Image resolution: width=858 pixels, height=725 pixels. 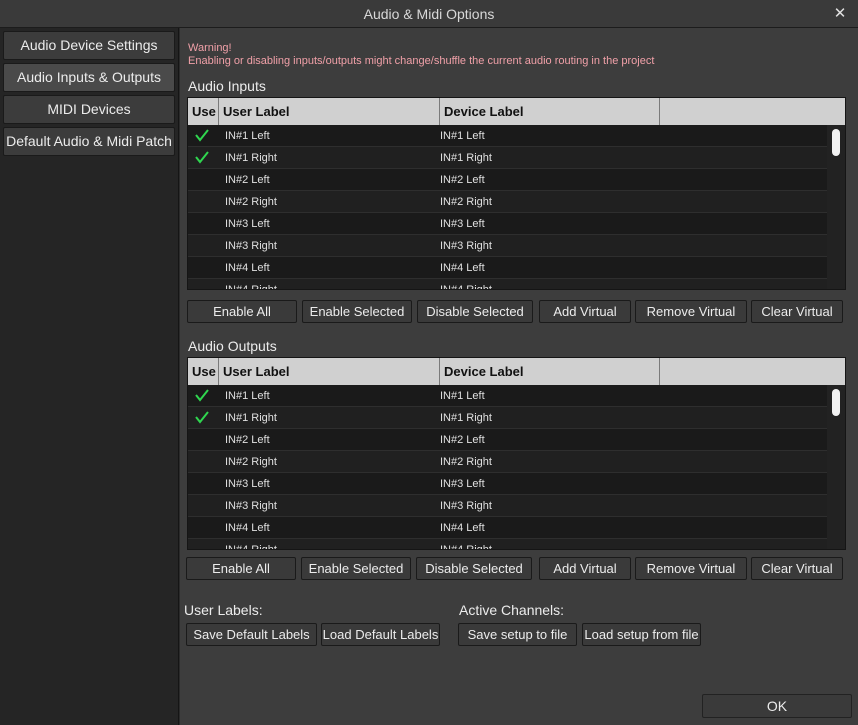 I want to click on device-label-cell: IN#3 Right, so click(x=466, y=246).